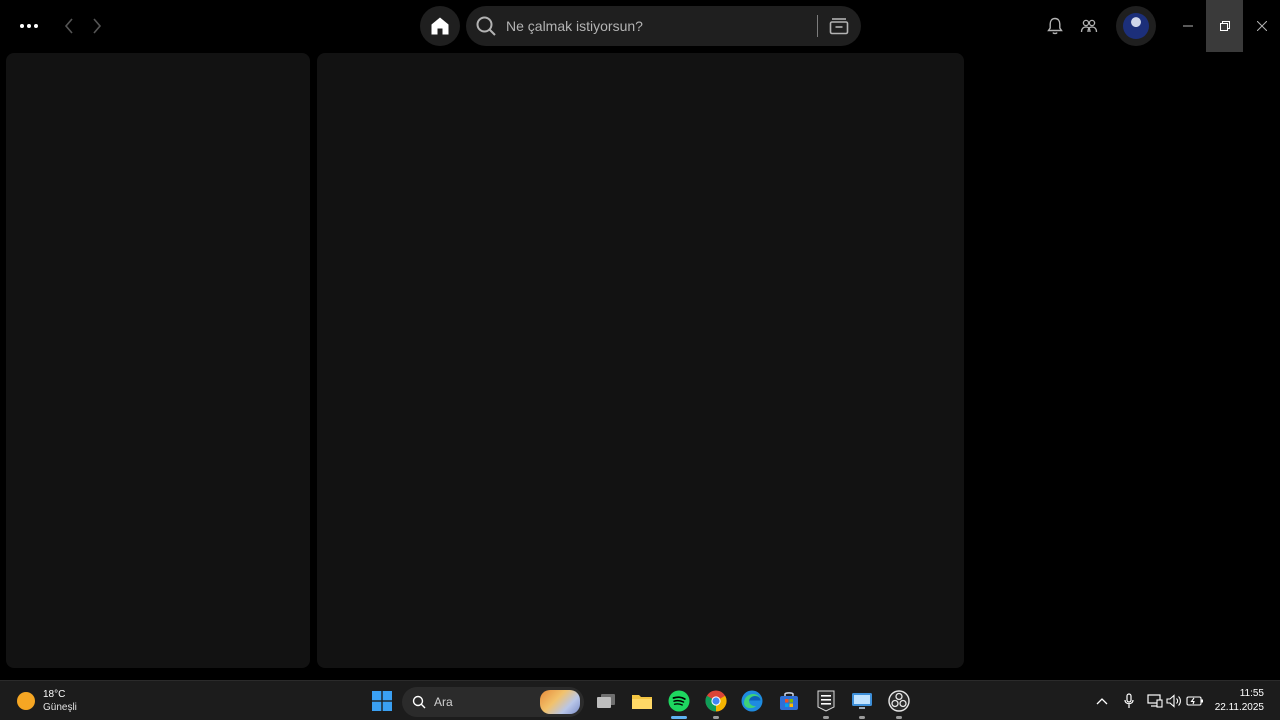  I want to click on avatar, so click(1136, 26).